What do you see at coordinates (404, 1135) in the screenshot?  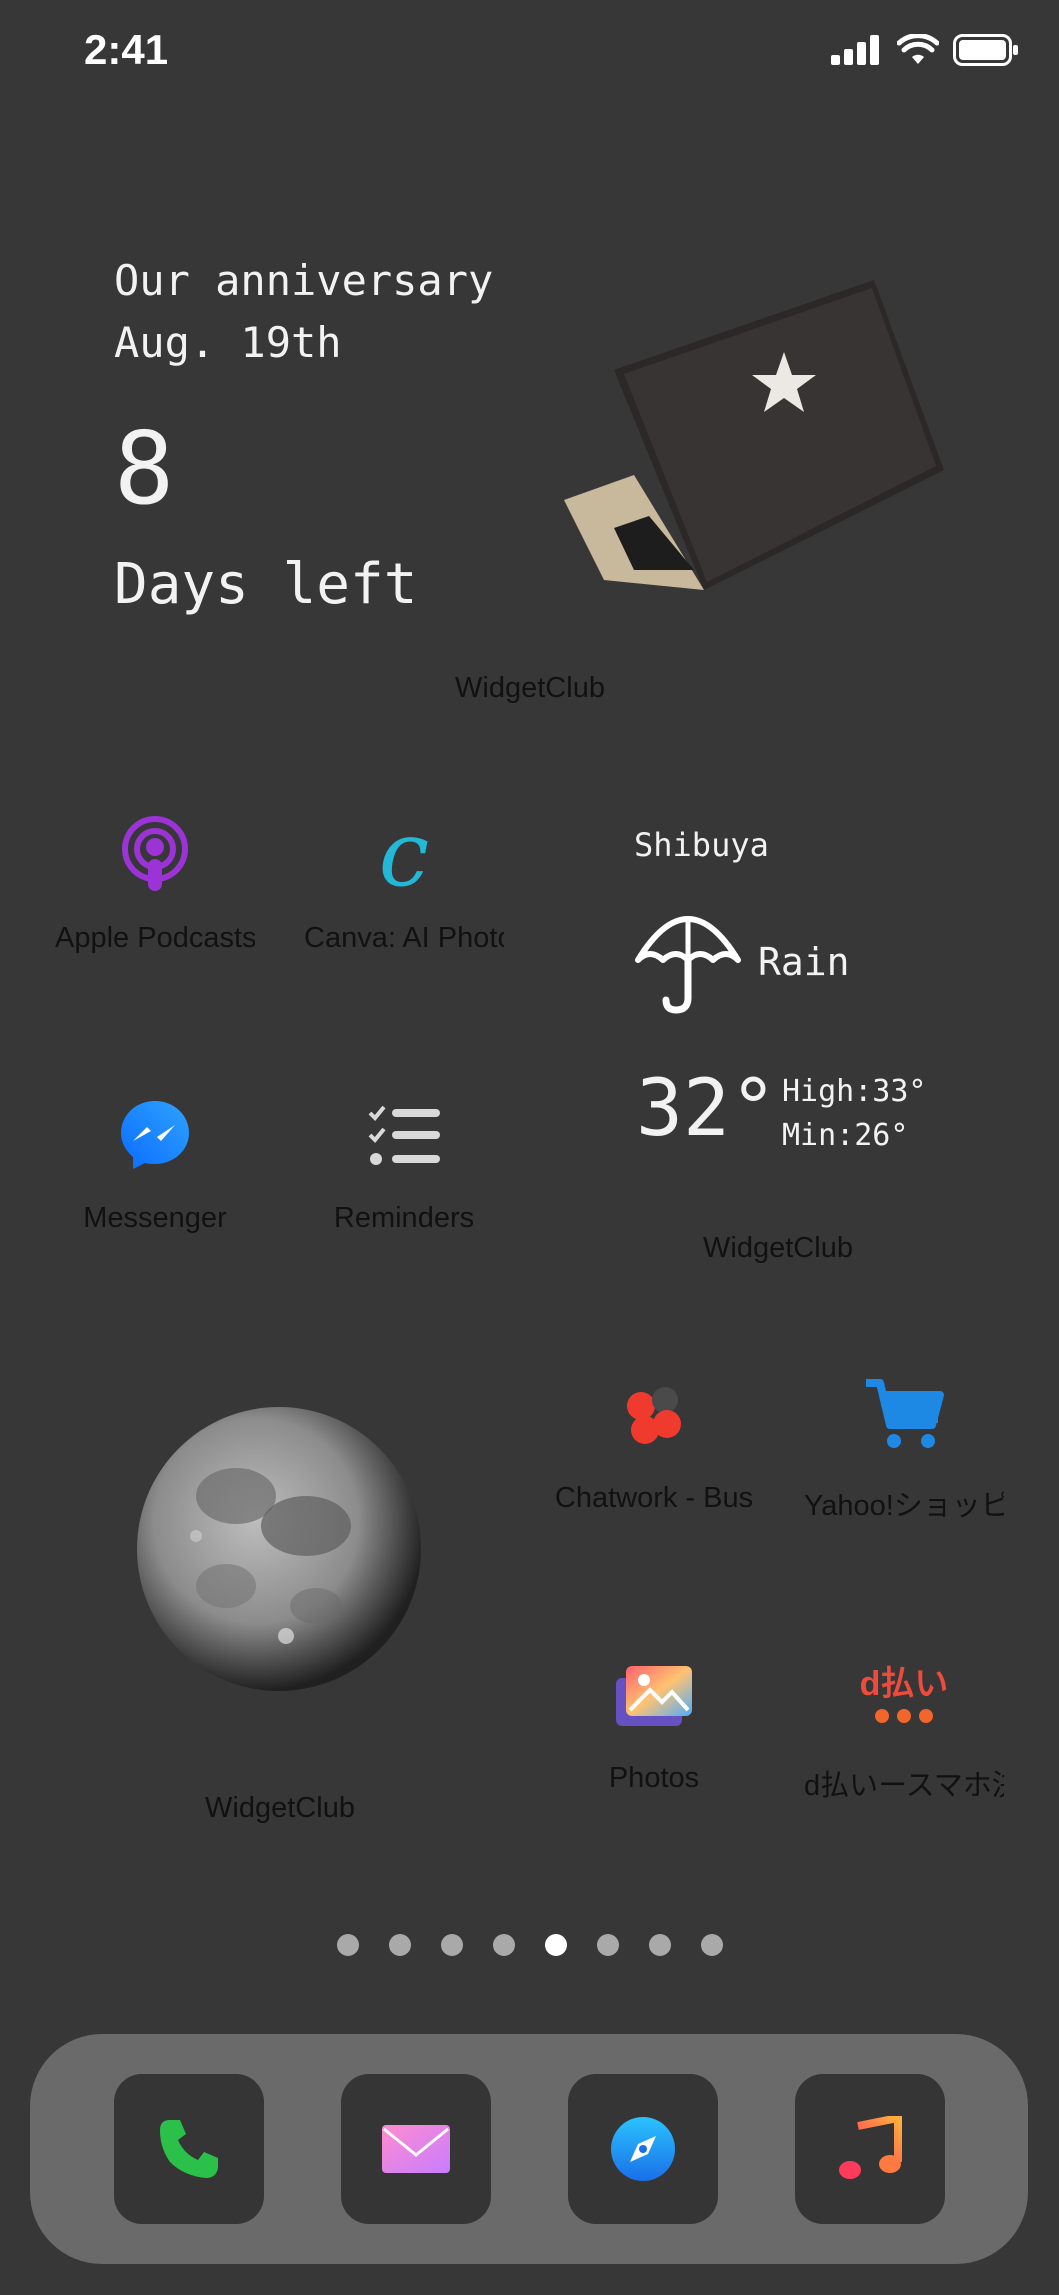 I see `reminders-icon` at bounding box center [404, 1135].